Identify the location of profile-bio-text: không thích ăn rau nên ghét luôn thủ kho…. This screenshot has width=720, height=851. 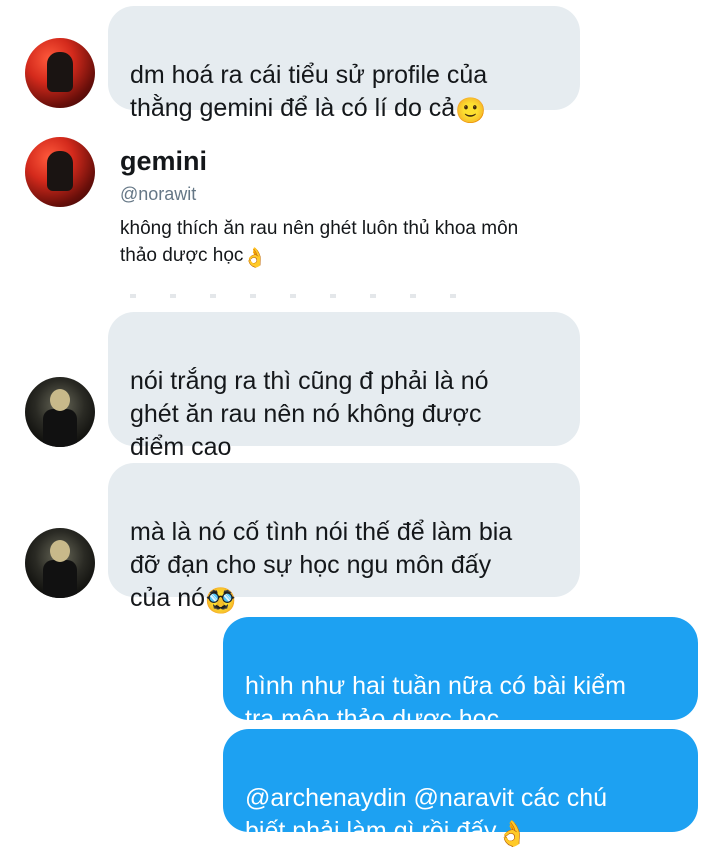
(319, 242).